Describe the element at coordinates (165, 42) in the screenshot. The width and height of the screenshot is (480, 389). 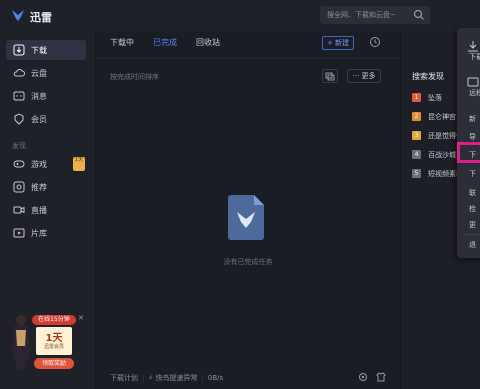
I see `tab-completed: 已完成` at that location.